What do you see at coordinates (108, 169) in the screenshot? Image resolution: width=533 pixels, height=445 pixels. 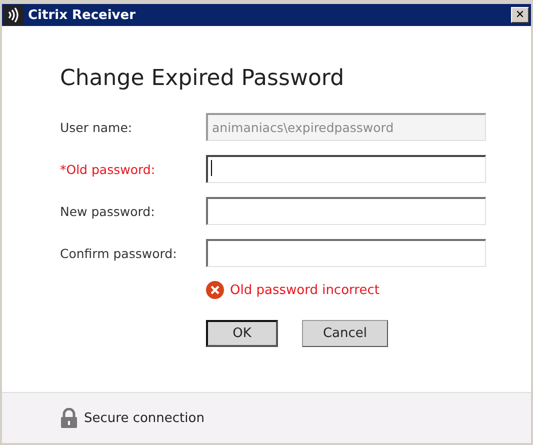 I see `field-label: *Old password:` at bounding box center [108, 169].